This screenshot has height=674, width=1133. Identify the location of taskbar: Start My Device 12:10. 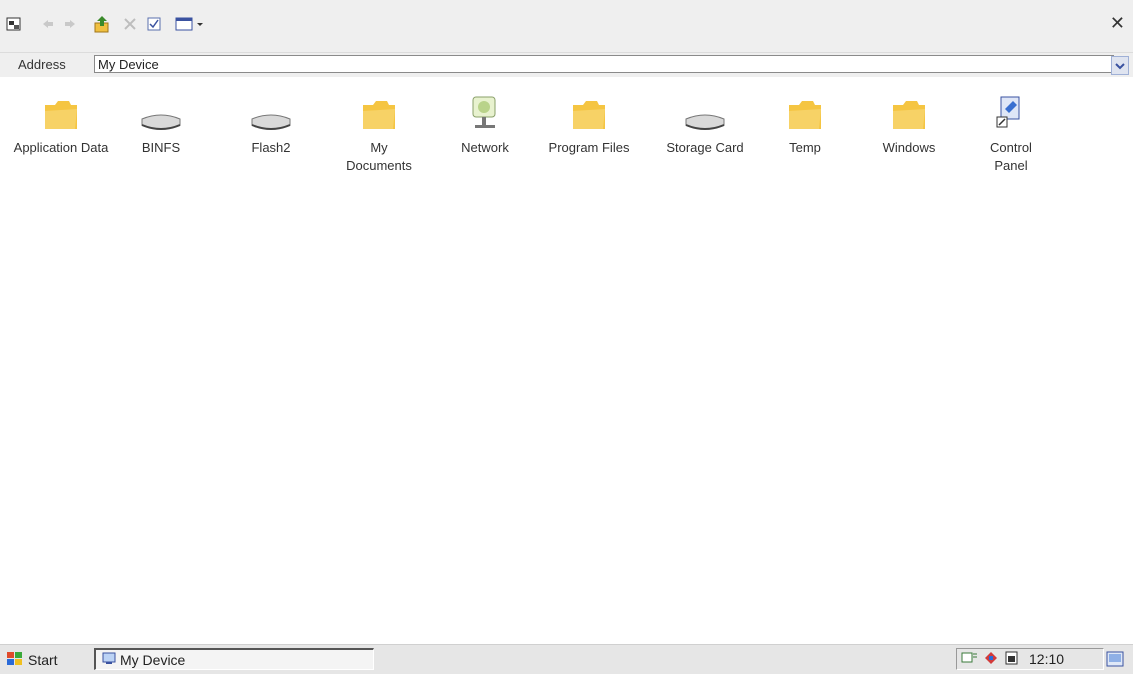
(566, 659).